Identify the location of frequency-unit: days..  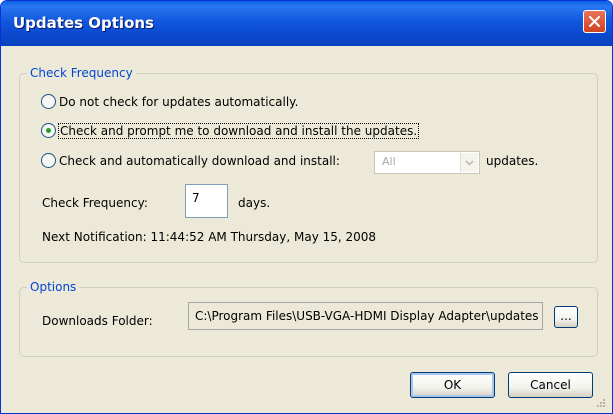
(254, 203).